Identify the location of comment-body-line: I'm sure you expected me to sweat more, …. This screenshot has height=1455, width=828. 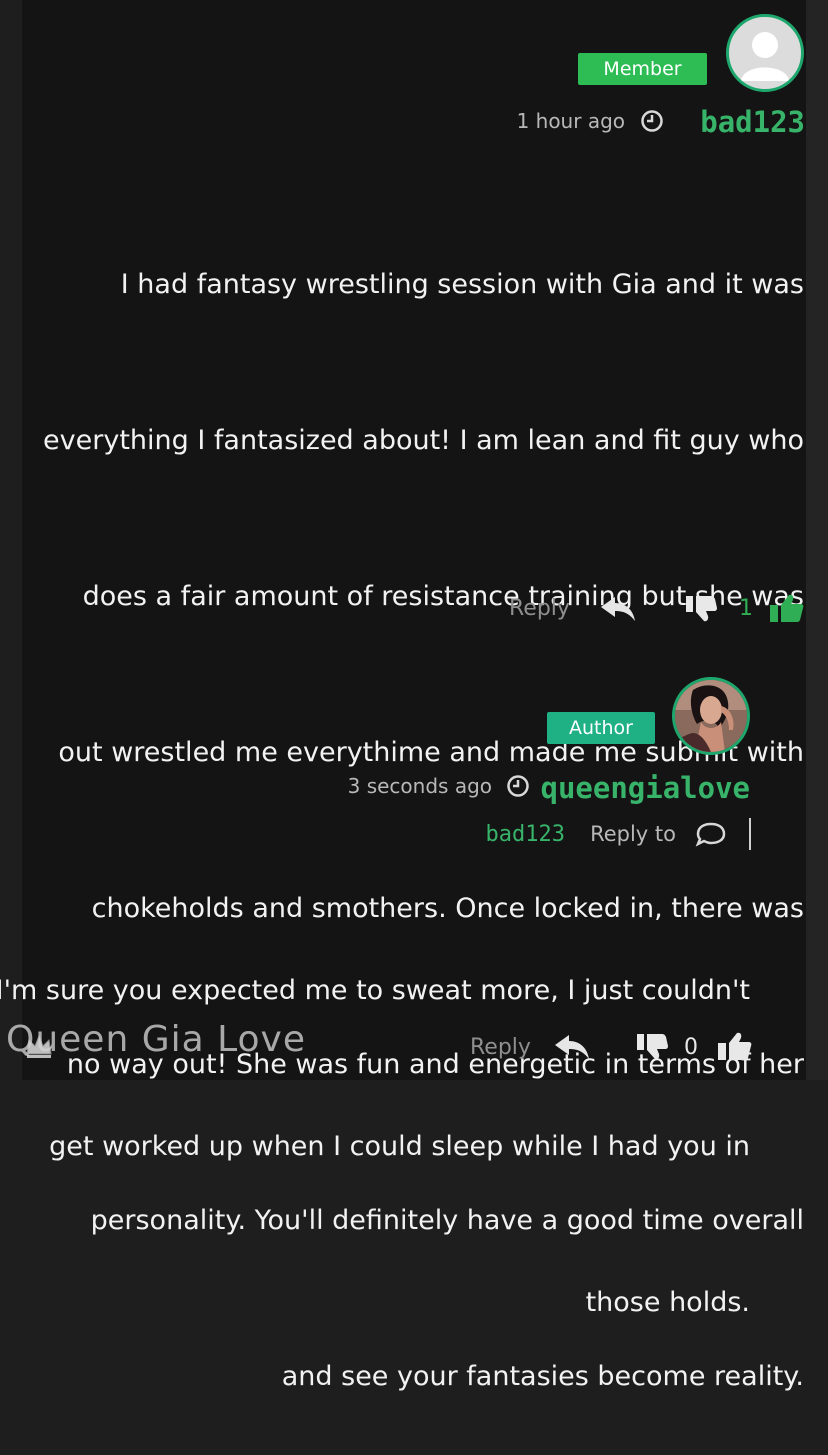
(375, 990).